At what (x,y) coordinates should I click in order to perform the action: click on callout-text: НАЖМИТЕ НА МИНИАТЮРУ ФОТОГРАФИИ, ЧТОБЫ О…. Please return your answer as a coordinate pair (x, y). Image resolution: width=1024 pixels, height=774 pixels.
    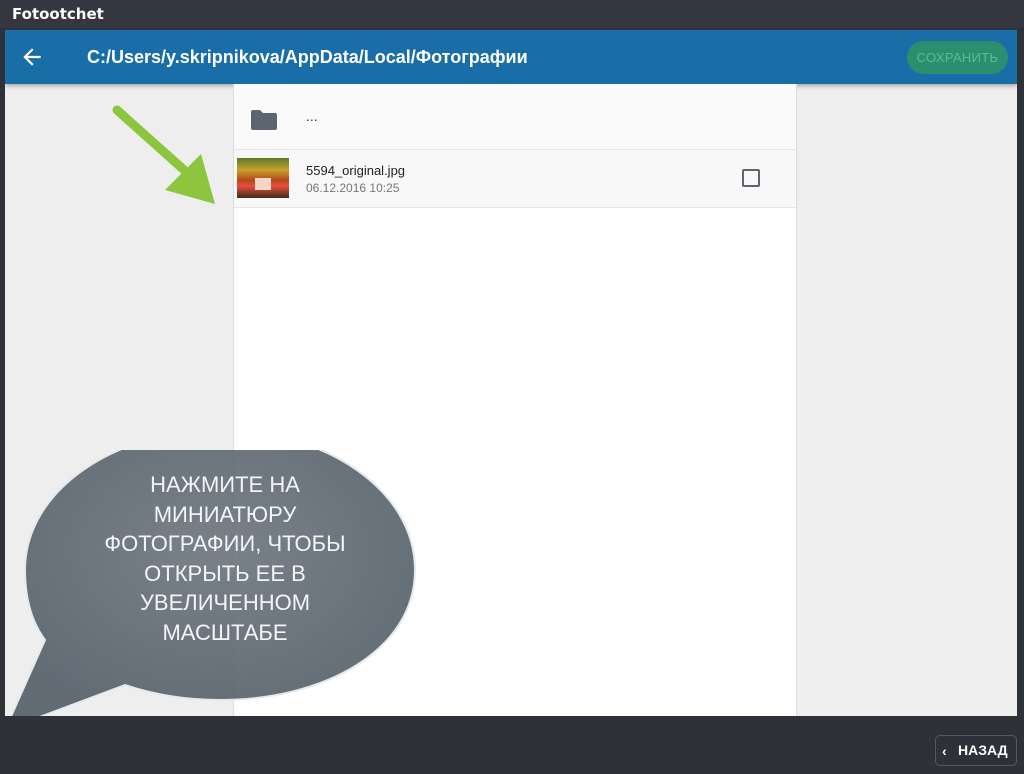
    Looking at the image, I should click on (225, 558).